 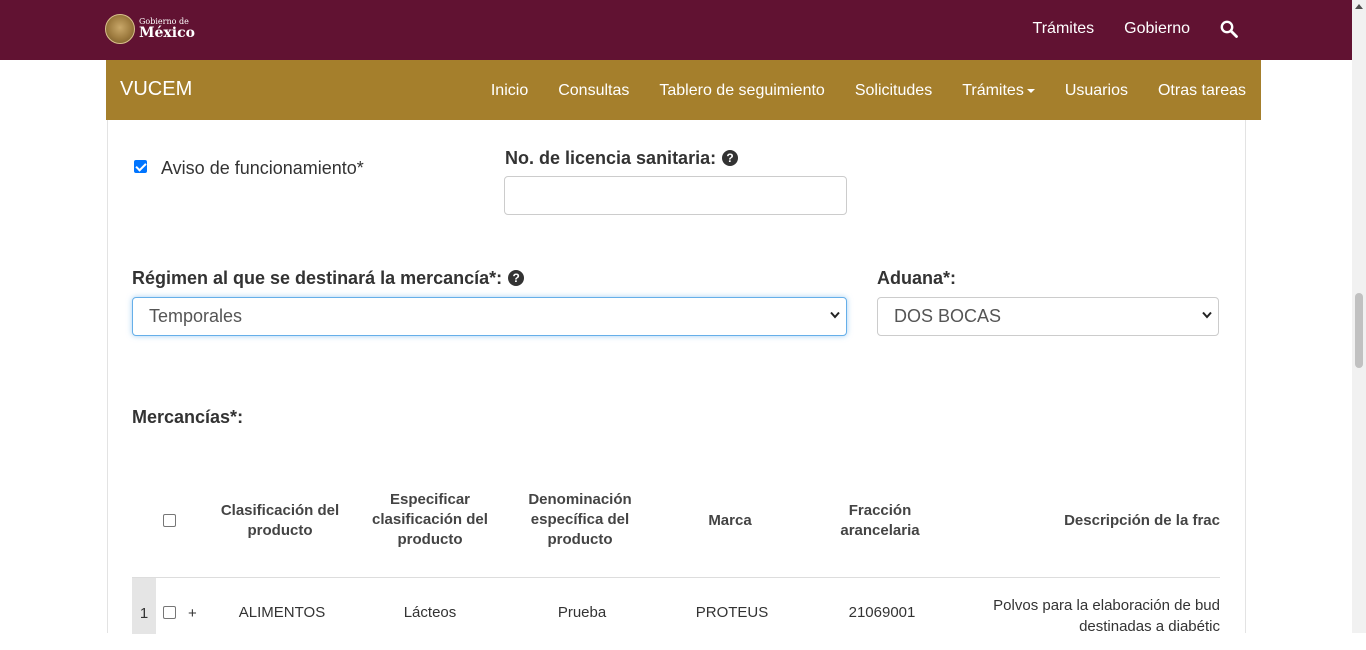 What do you see at coordinates (1229, 29) in the screenshot?
I see `search-icon` at bounding box center [1229, 29].